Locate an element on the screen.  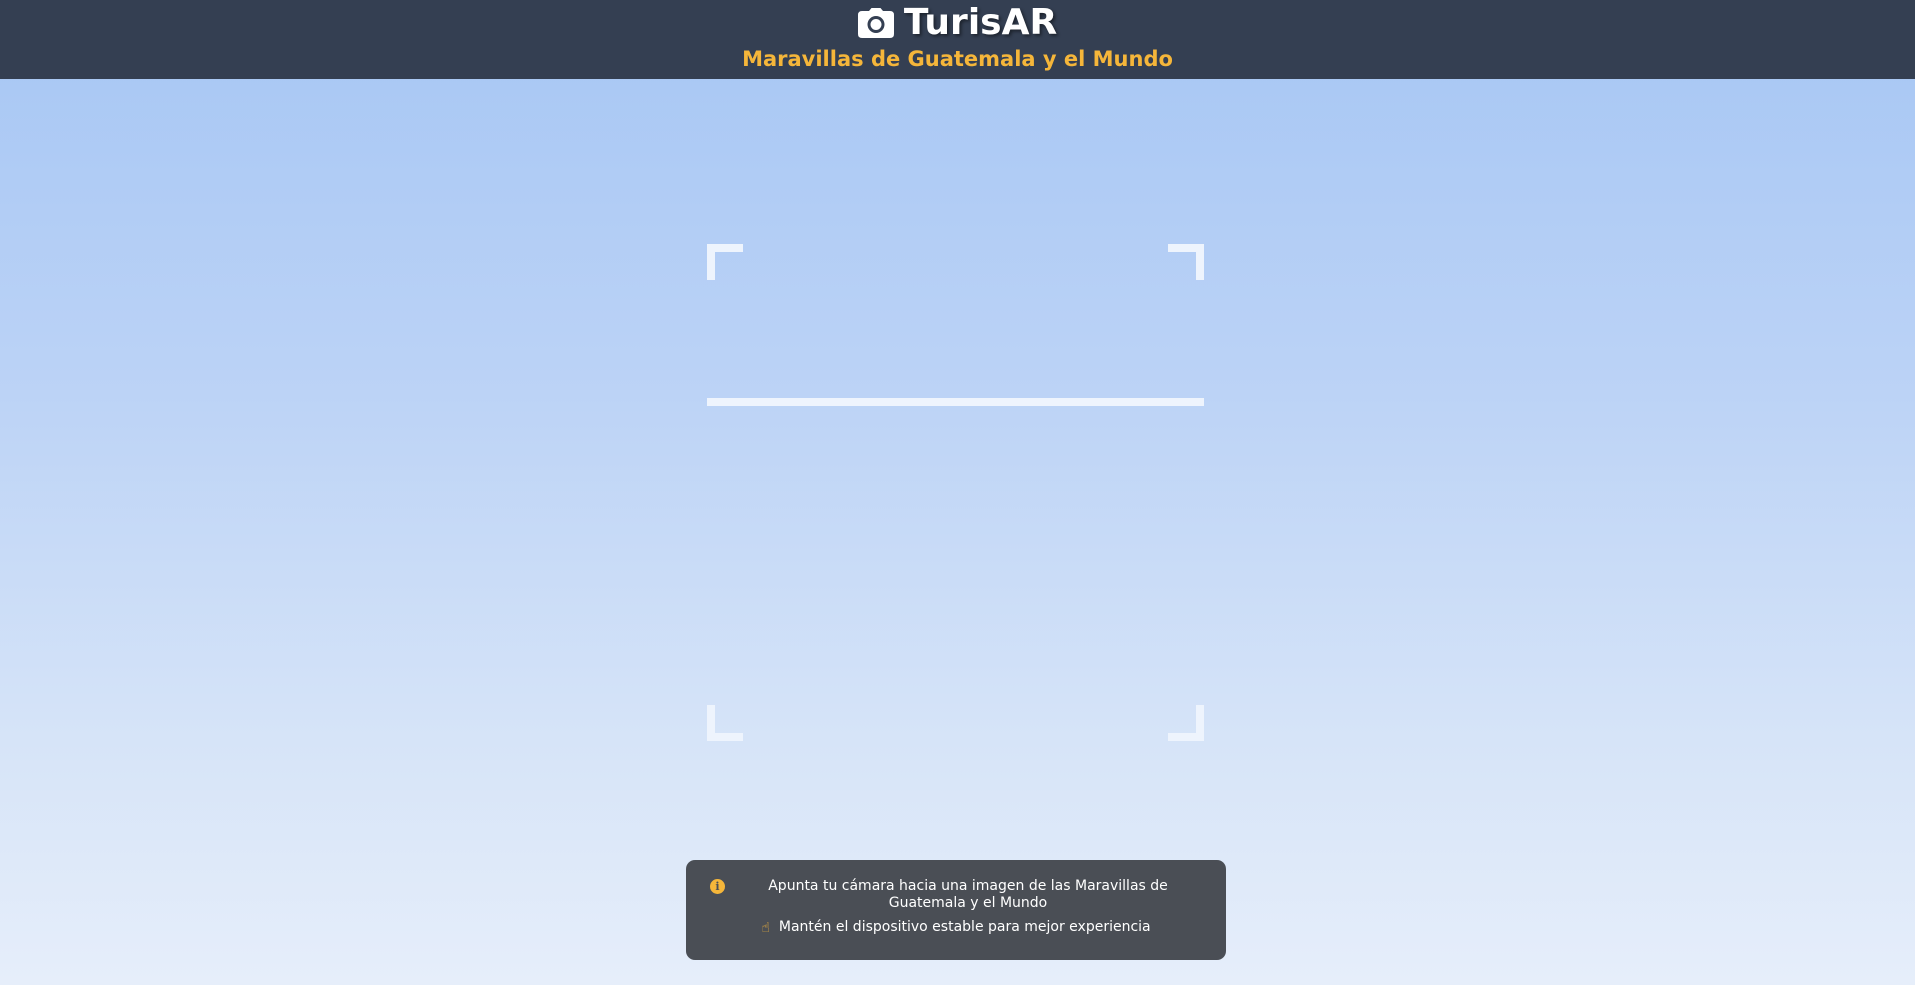
pointing-hand-icon: ☝ is located at coordinates (765, 928).